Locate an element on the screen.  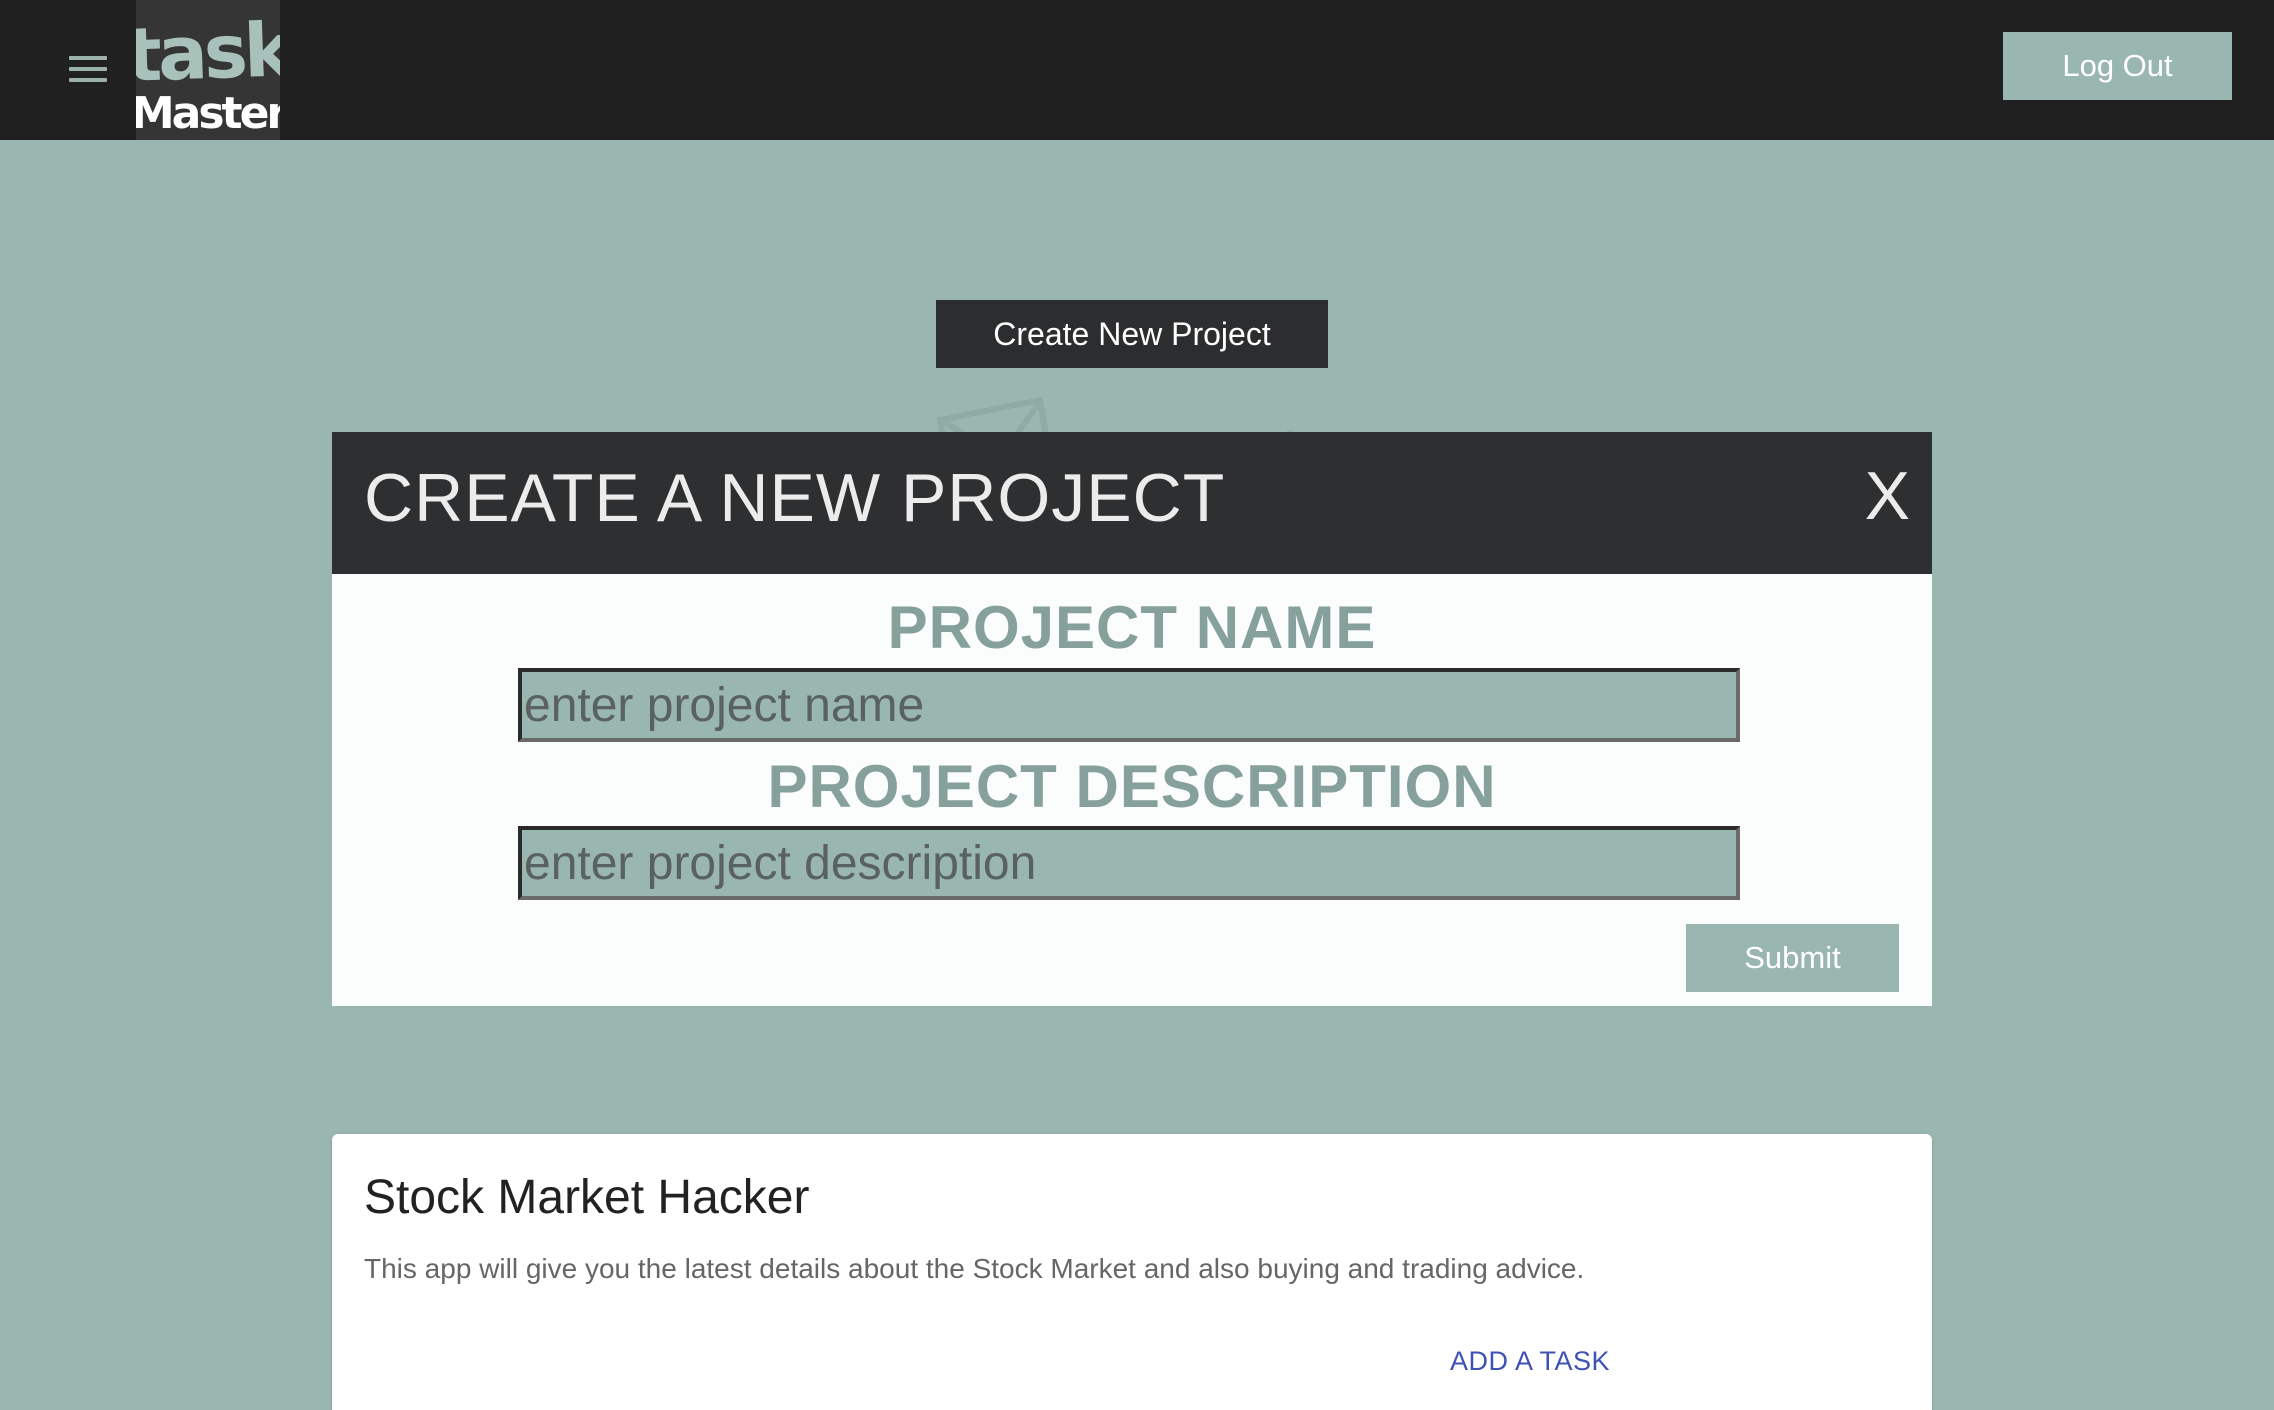
project-name-input is located at coordinates (1129, 705).